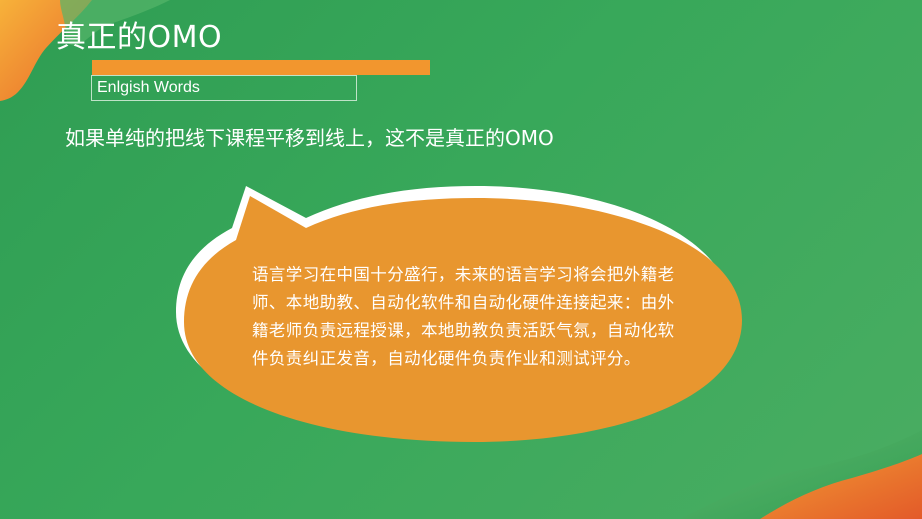  What do you see at coordinates (261, 67) in the screenshot?
I see `title-underline-bar` at bounding box center [261, 67].